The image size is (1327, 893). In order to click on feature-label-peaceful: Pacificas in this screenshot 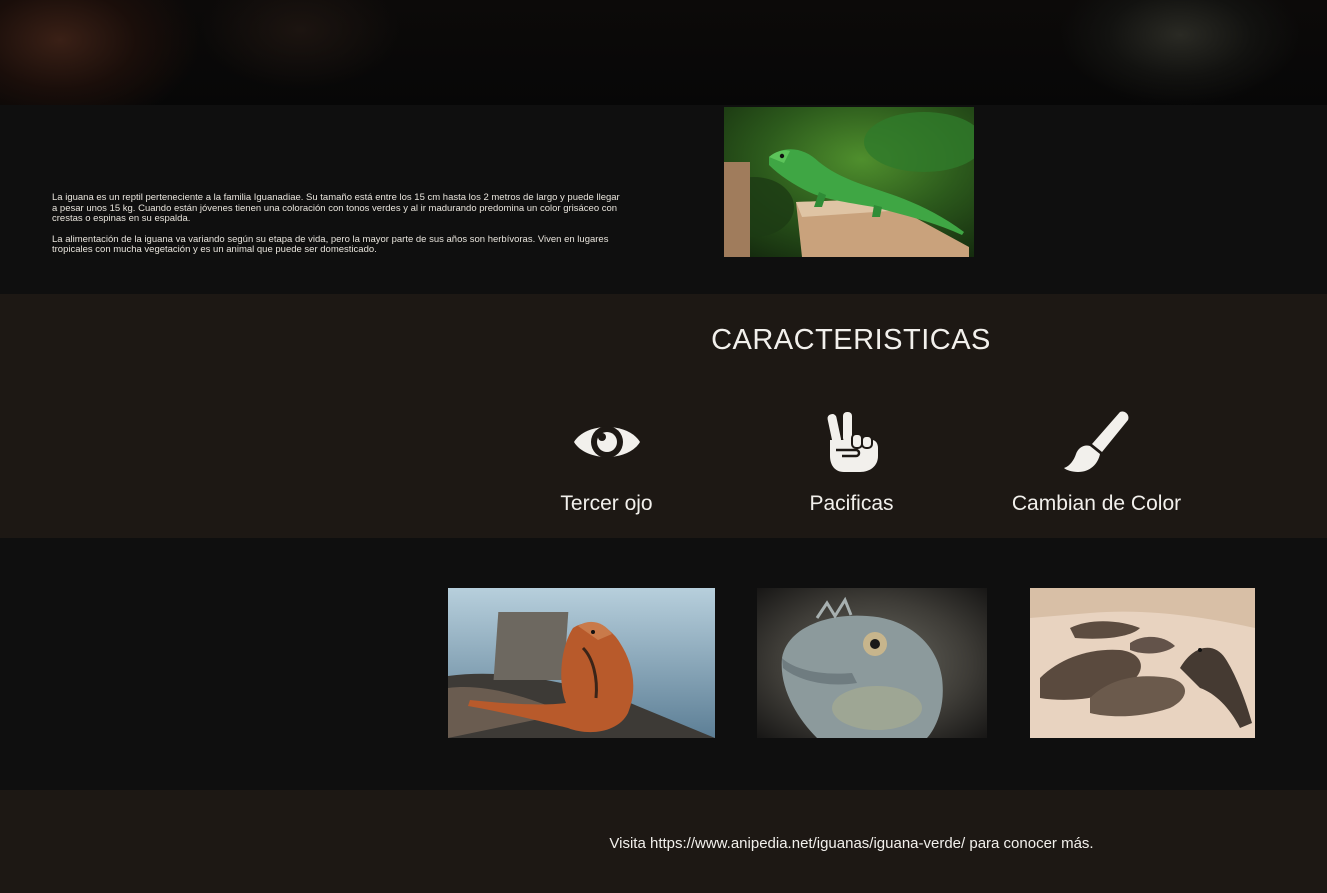, I will do `click(851, 503)`.